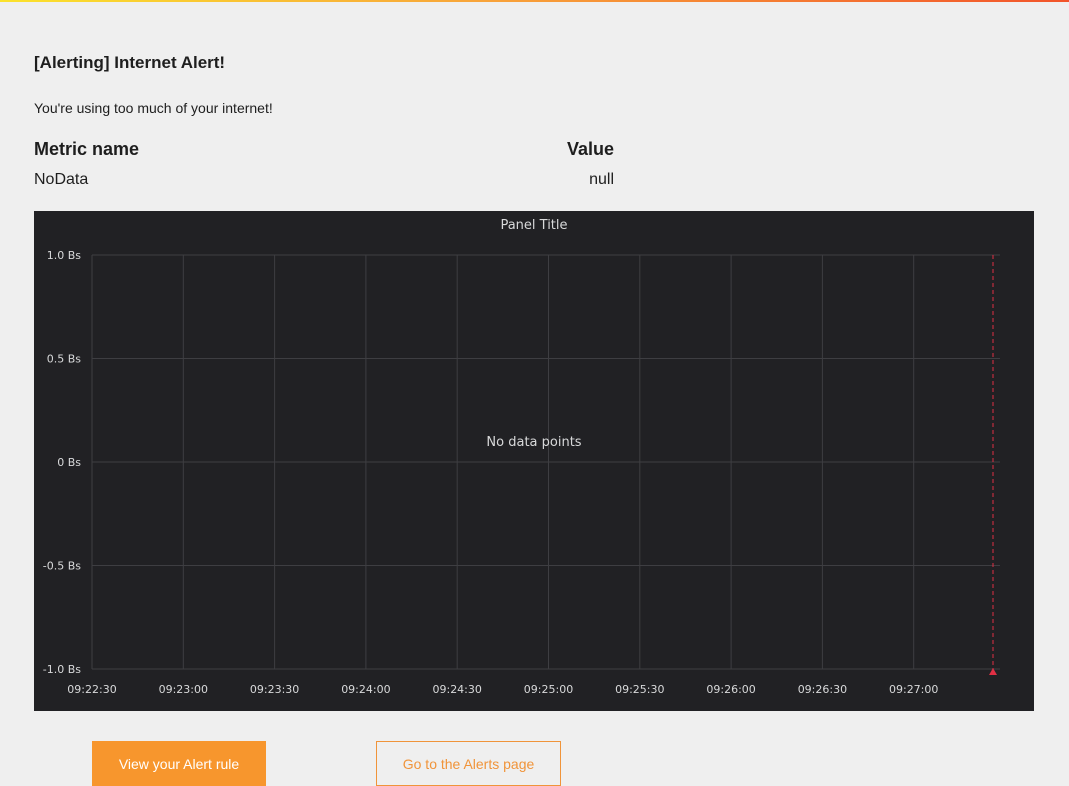  Describe the element at coordinates (548, 689) in the screenshot. I see `x-tick-label: 09:25:00` at that location.